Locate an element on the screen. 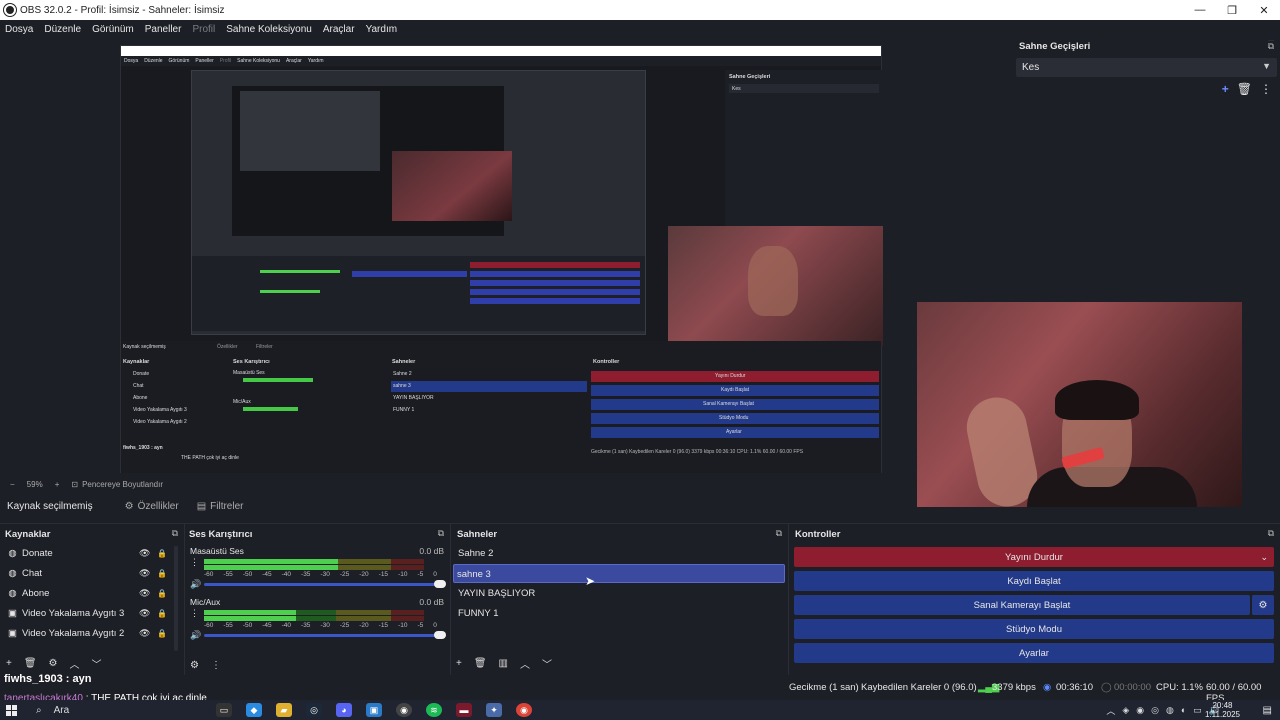 The width and height of the screenshot is (1280, 720). stop-stream-button: Yayını Durdur ⌄ is located at coordinates (1034, 557).